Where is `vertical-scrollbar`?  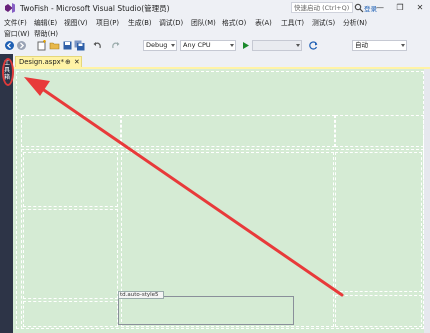
vertical-scrollbar is located at coordinates (427, 201).